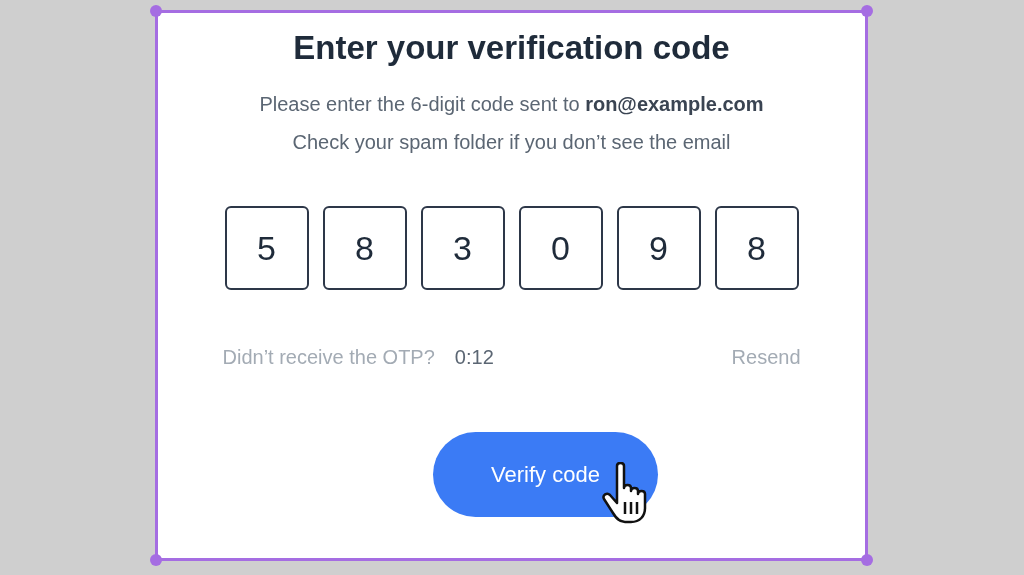 The width and height of the screenshot is (1024, 575). What do you see at coordinates (511, 142) in the screenshot?
I see `instruction-text: Check your spam folder if you don’t see the email` at bounding box center [511, 142].